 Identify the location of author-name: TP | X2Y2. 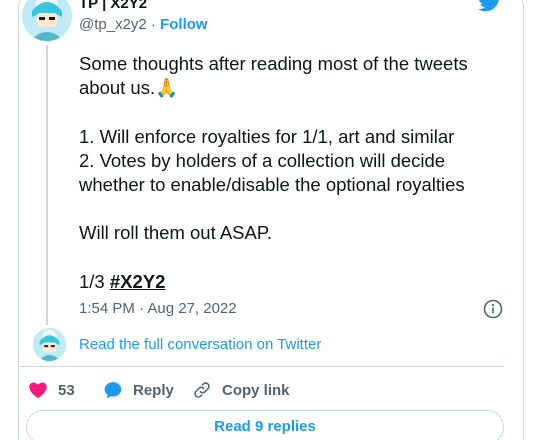
(113, 6).